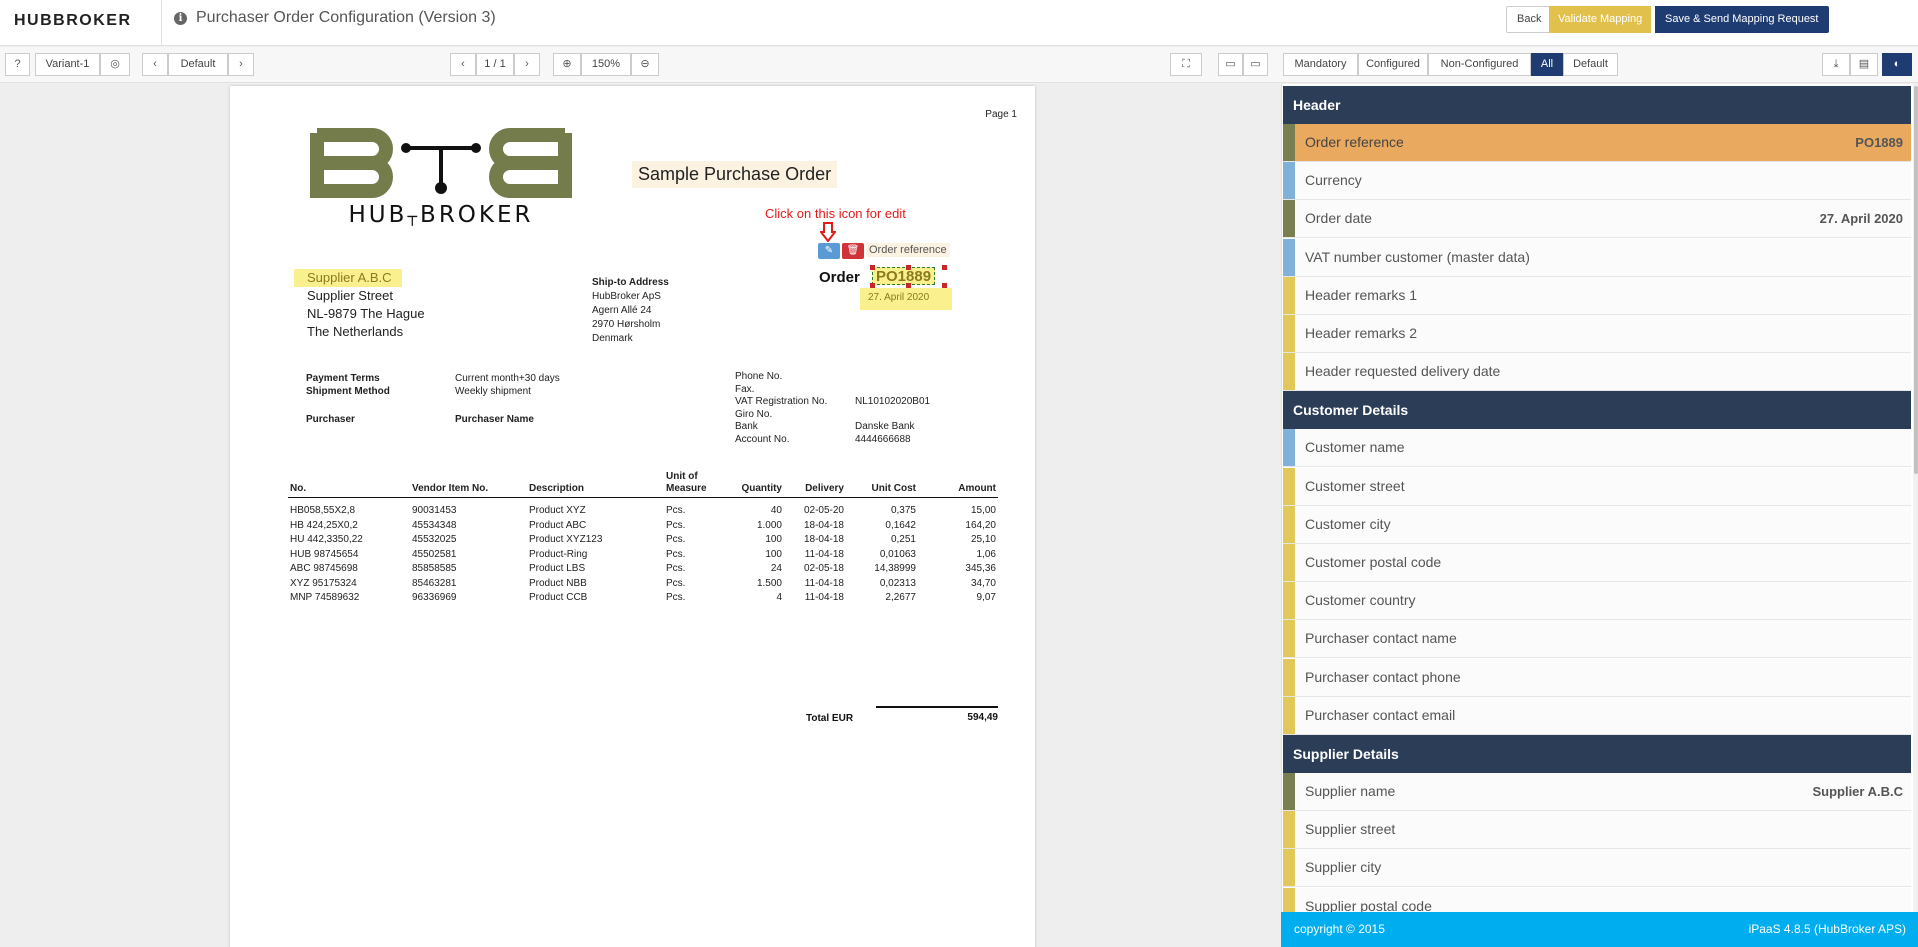  Describe the element at coordinates (1836, 64) in the screenshot. I see `download-icon: ⤓` at that location.